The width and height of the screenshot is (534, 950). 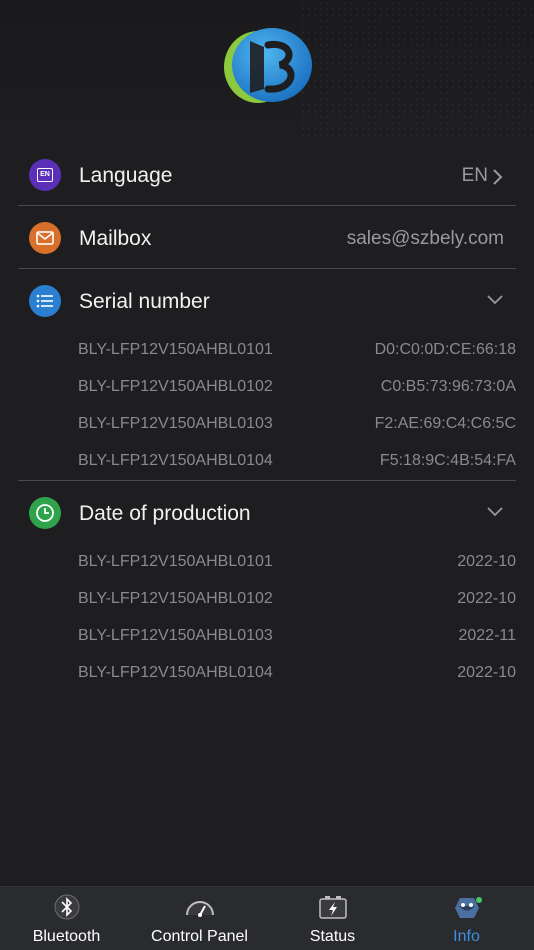 What do you see at coordinates (445, 423) in the screenshot?
I see `serial-mac: F2:AE:69:C4:C6:5C` at bounding box center [445, 423].